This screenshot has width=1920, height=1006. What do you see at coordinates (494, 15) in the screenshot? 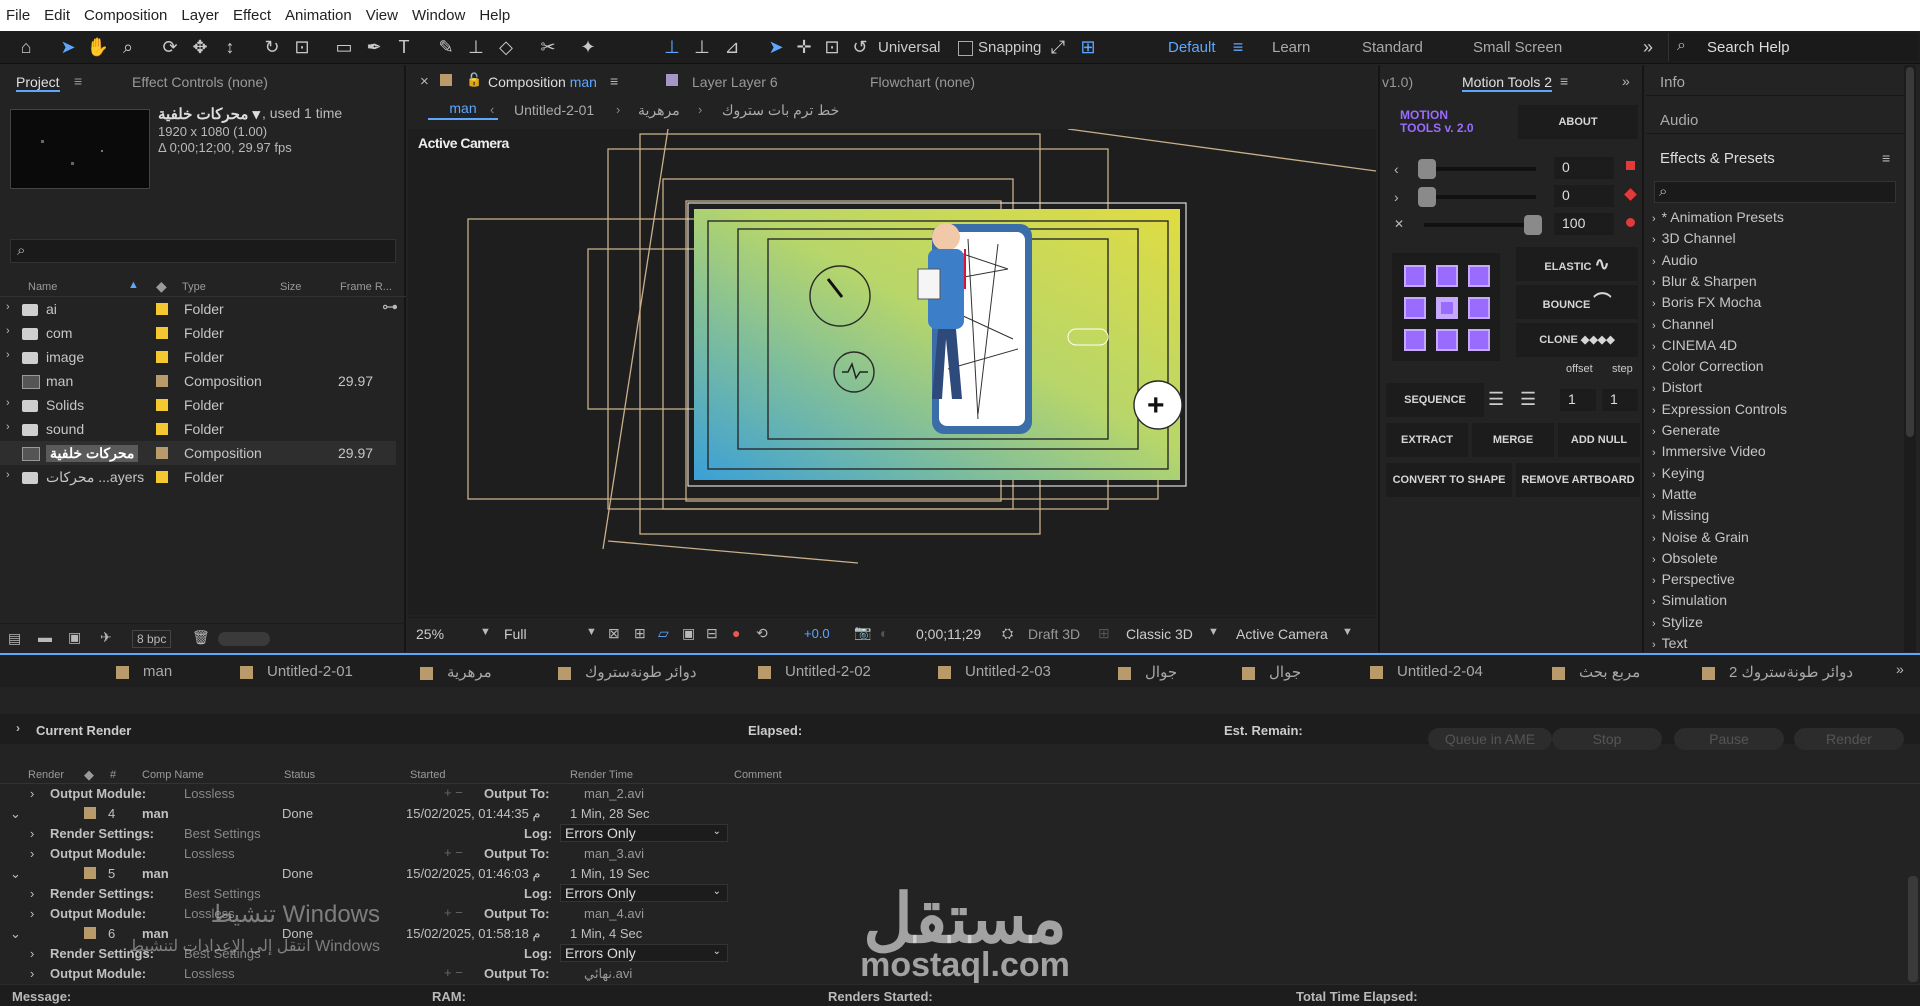
I see `menu-help: Help` at bounding box center [494, 15].